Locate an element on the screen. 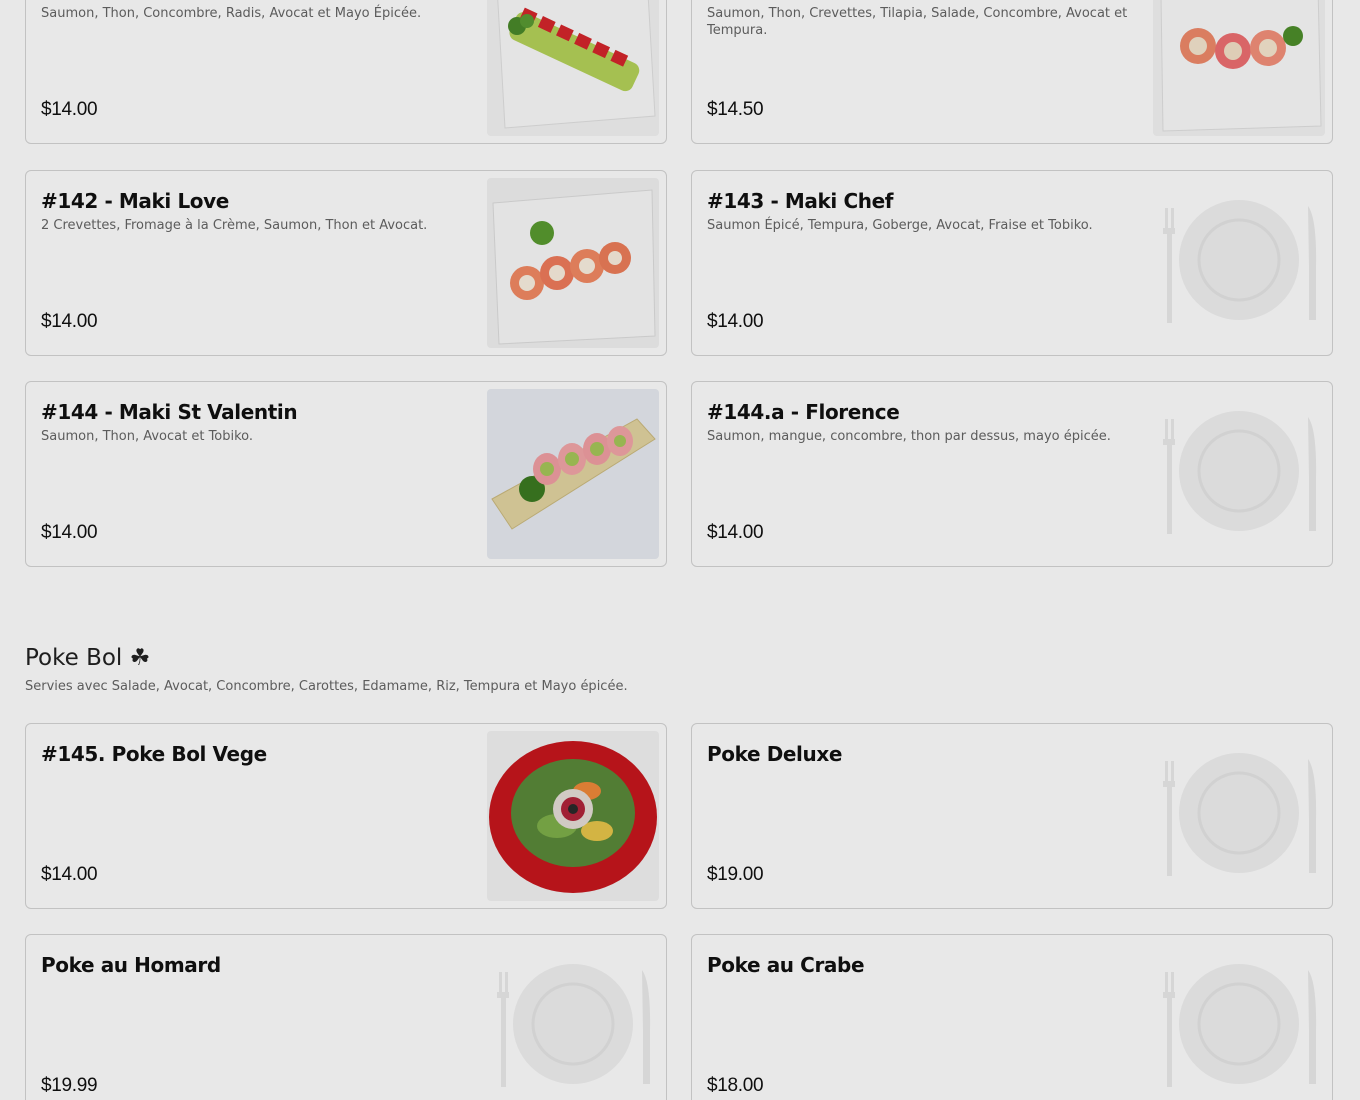 The image size is (1360, 1100). menu-item-card: Poke Deluxe $19.00 is located at coordinates (1012, 816).